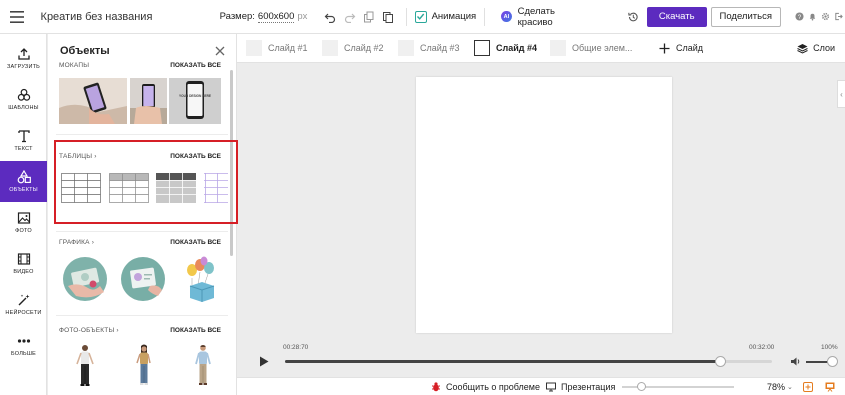 The height and width of the screenshot is (395, 845). I want to click on rail-label-neural: Нейросети, so click(23, 313).